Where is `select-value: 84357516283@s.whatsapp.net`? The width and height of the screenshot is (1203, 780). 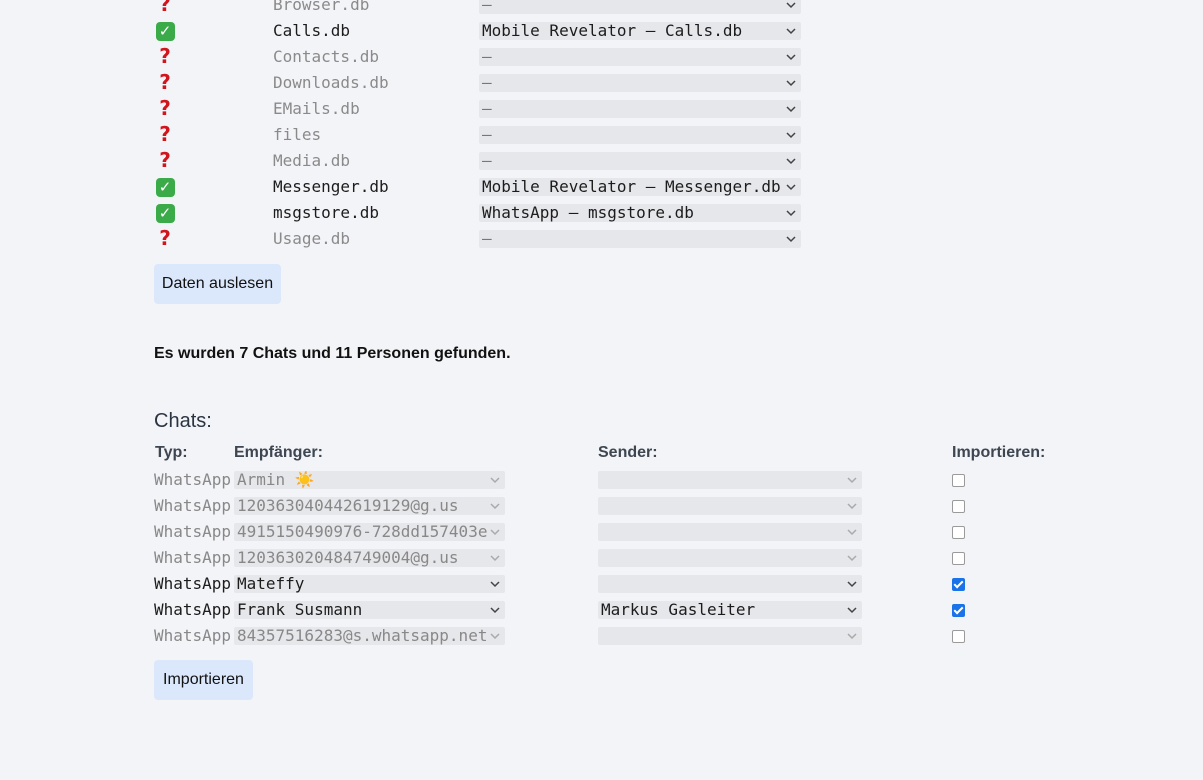 select-value: 84357516283@s.whatsapp.net is located at coordinates (362, 636).